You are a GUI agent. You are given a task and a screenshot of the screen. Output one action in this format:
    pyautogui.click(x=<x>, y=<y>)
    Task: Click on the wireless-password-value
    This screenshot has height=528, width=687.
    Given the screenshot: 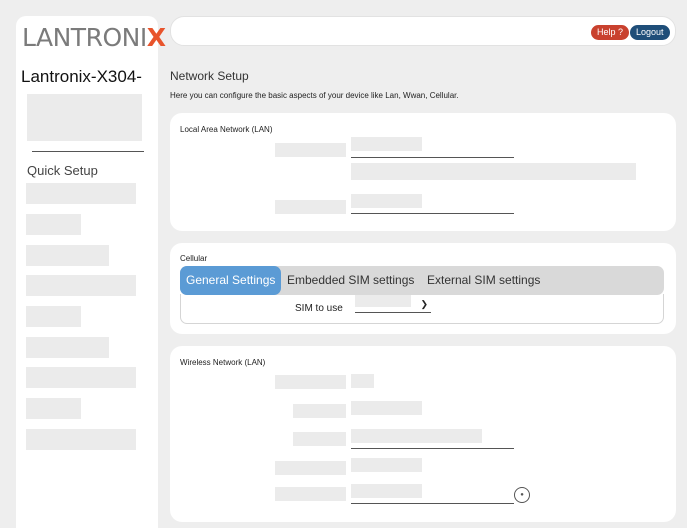 What is the action you would take?
    pyautogui.click(x=386, y=491)
    